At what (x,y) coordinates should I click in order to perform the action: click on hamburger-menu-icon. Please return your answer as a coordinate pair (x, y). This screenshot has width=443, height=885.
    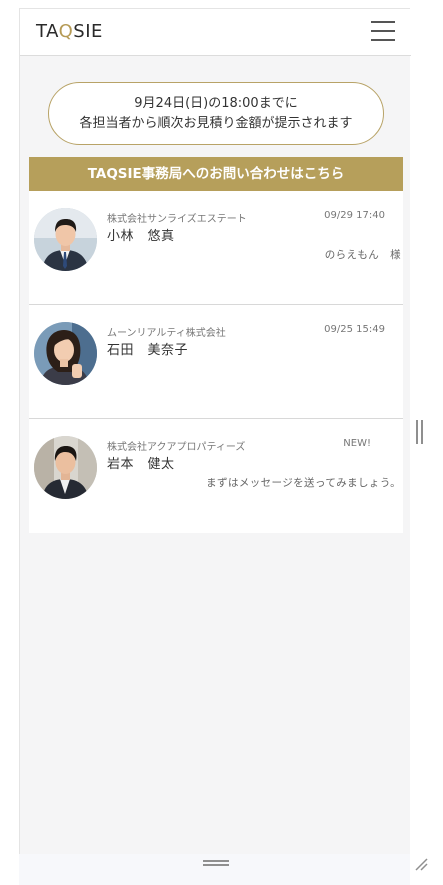
    Looking at the image, I should click on (383, 31).